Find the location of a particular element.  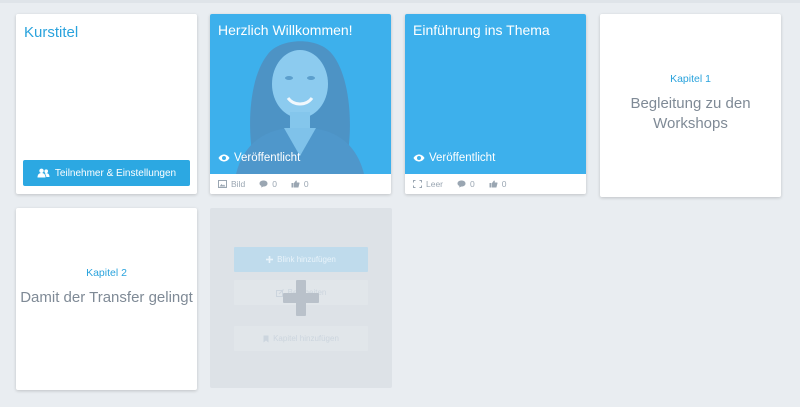

chapter-title: Begleitung zu den Workshops is located at coordinates (690, 114).